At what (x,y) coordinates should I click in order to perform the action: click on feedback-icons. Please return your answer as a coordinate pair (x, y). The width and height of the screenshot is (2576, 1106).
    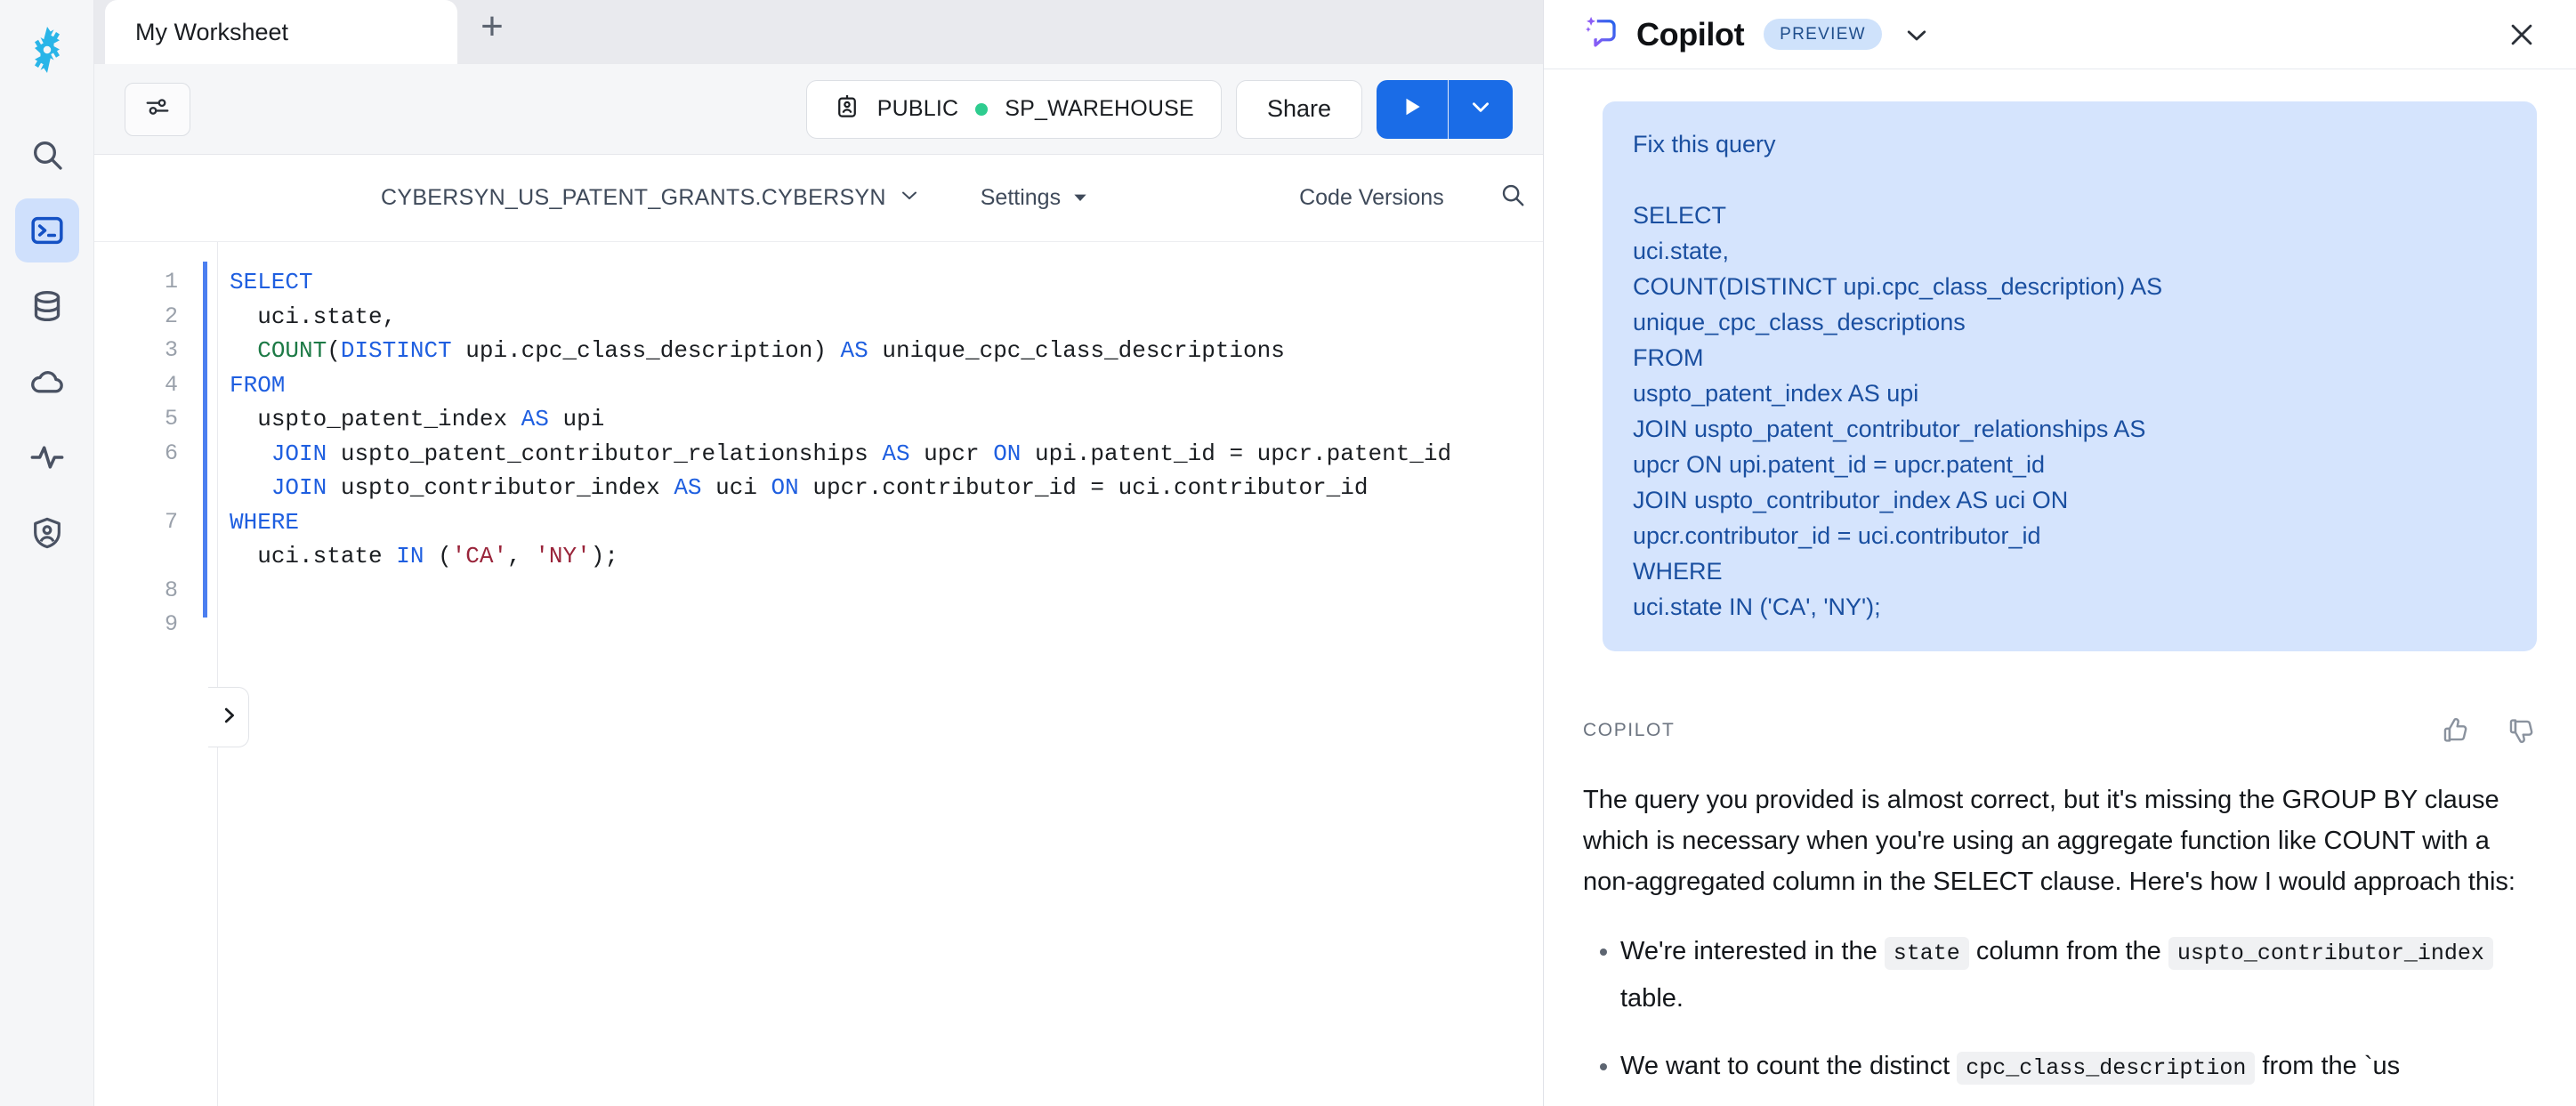
    Looking at the image, I should click on (2489, 731).